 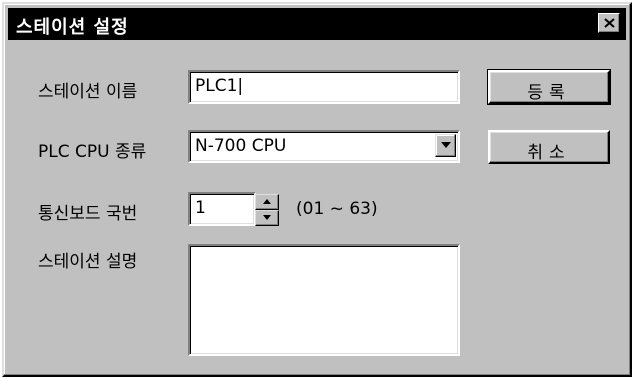 I want to click on register-button: 등록, so click(x=549, y=87).